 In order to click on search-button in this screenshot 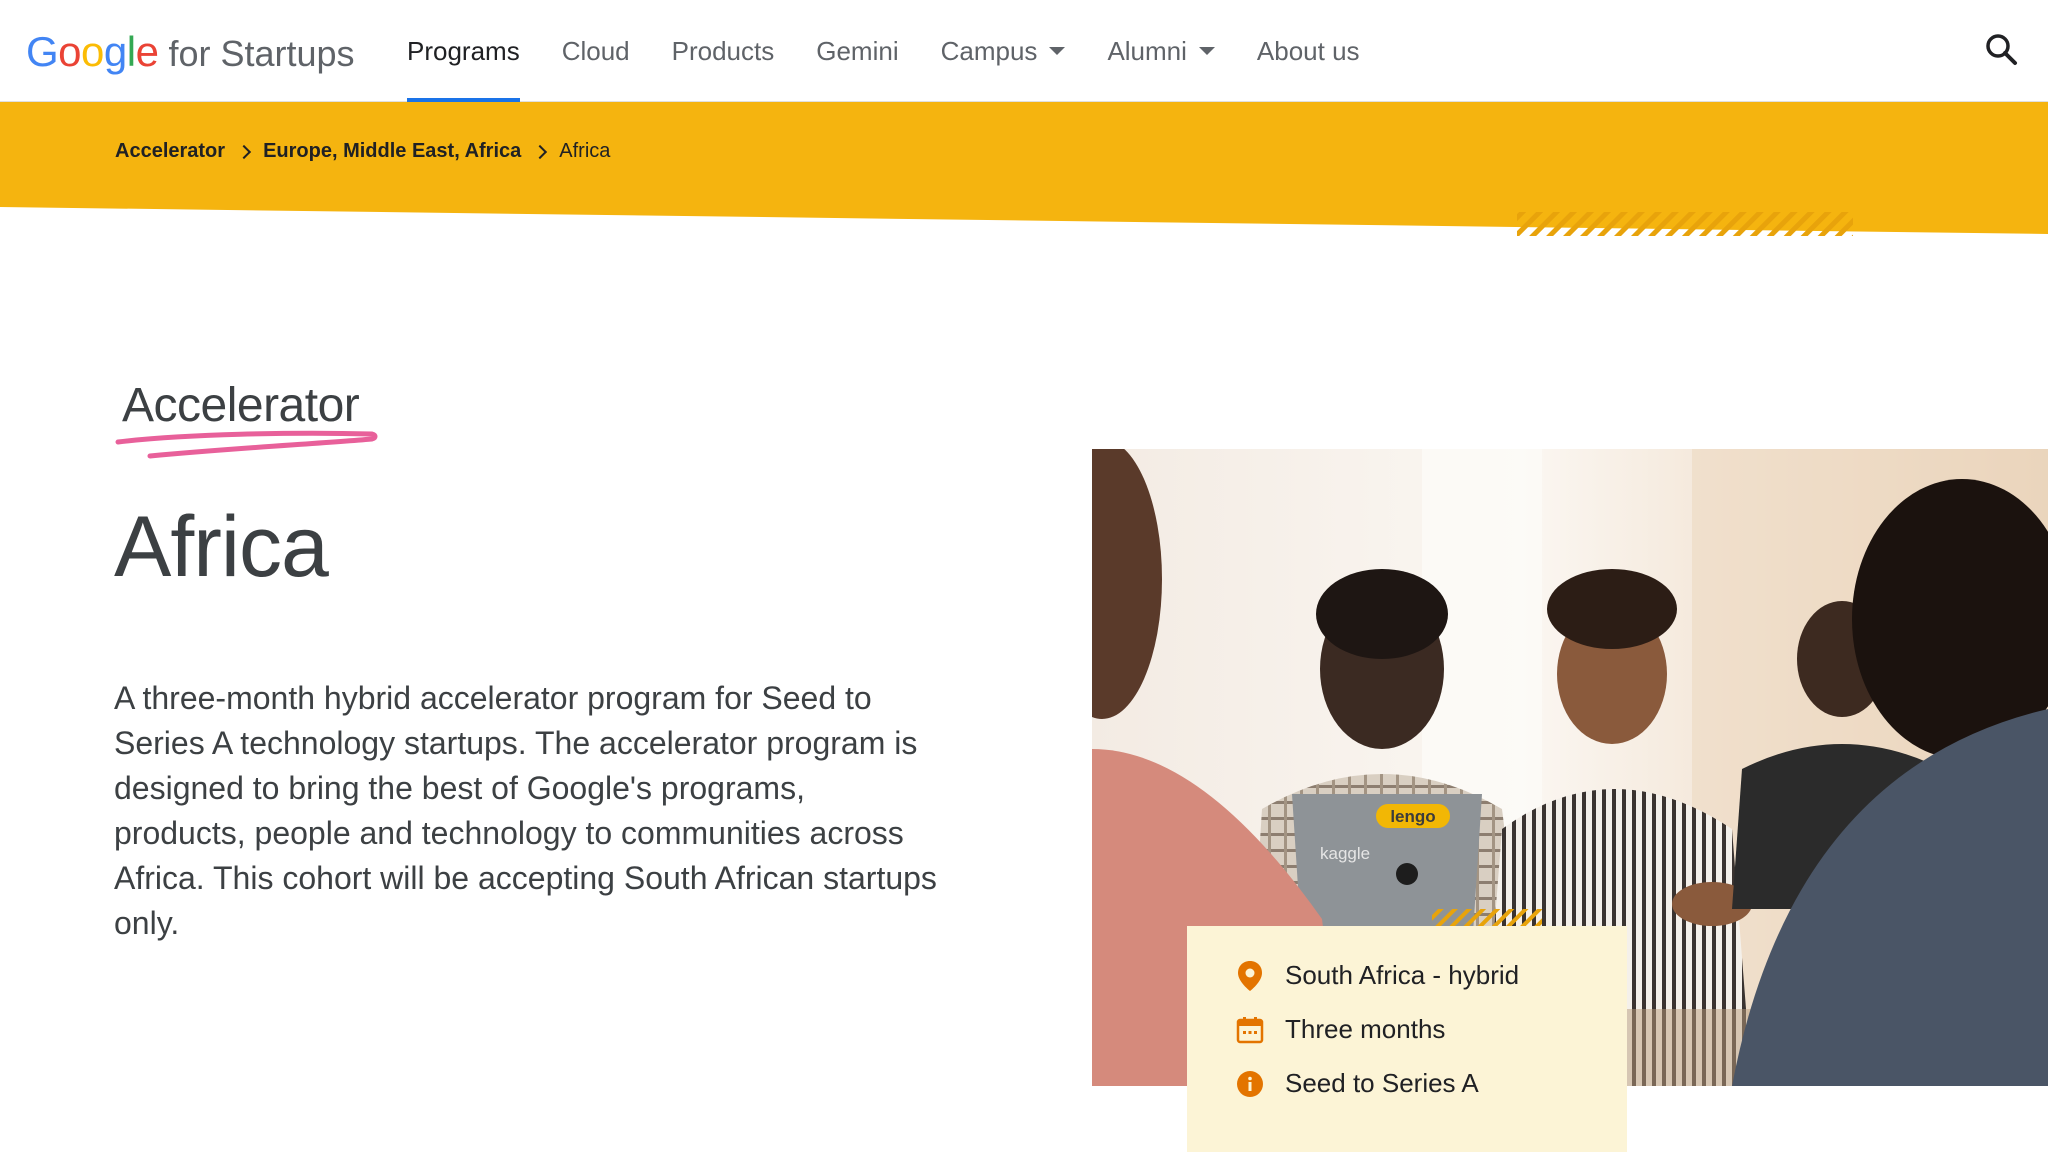, I will do `click(2002, 50)`.